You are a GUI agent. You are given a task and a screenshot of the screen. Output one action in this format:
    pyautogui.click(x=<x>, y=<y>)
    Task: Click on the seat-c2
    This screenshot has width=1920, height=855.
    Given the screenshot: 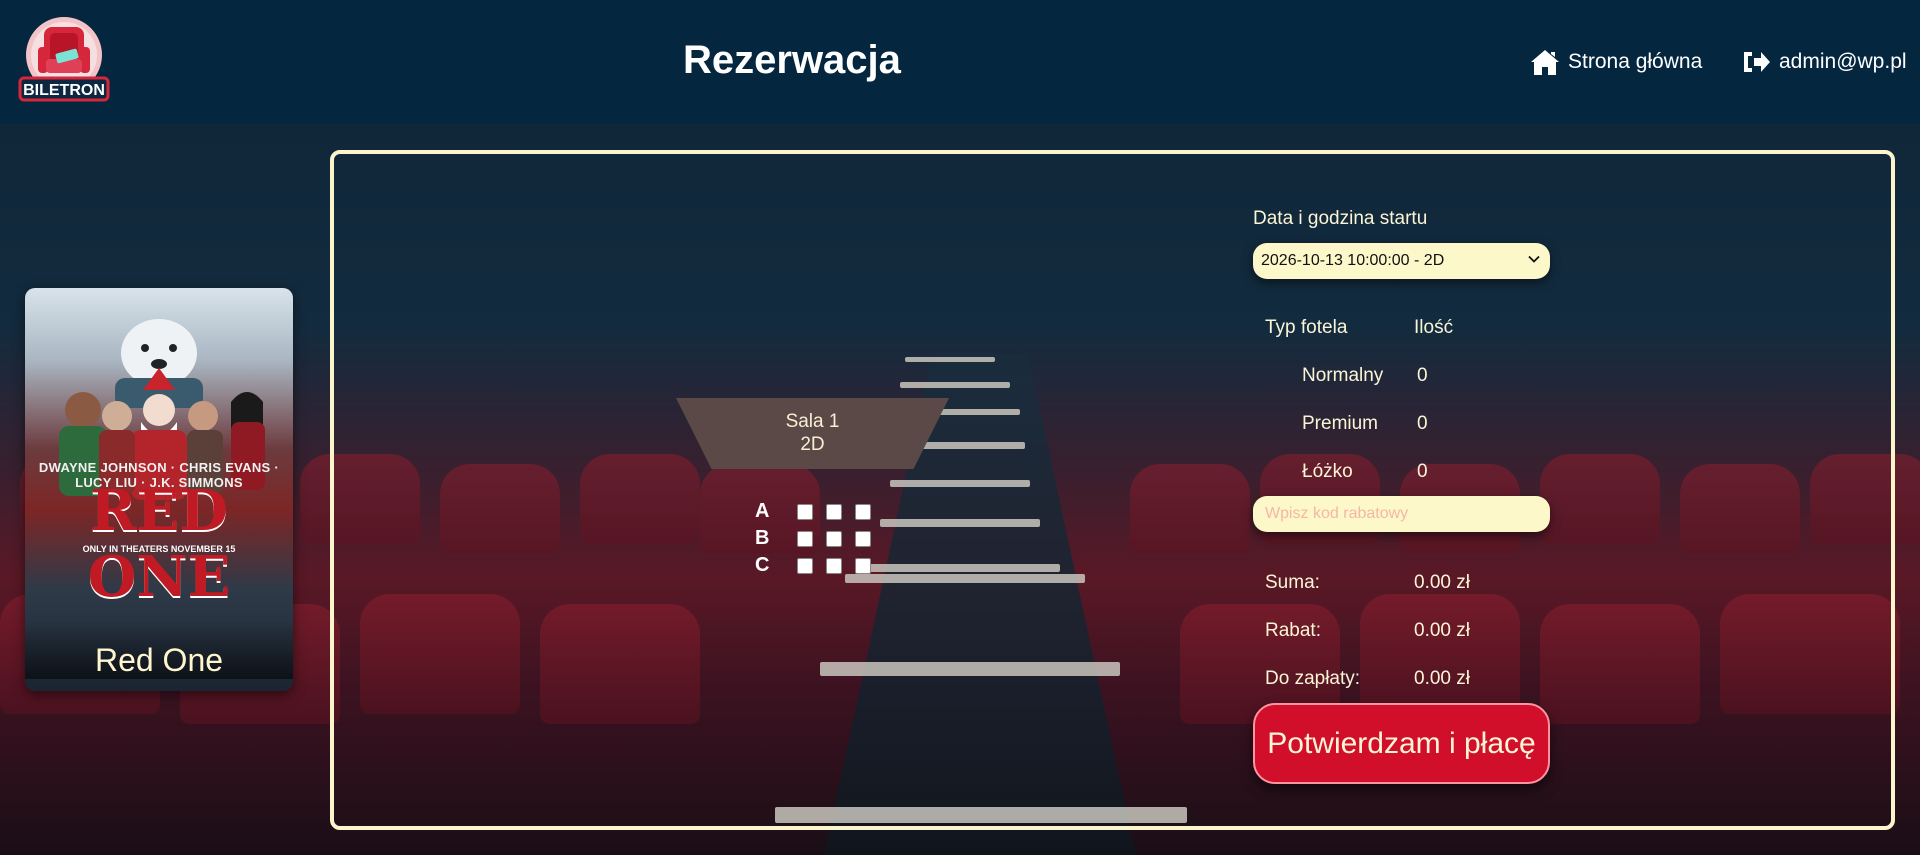 What is the action you would take?
    pyautogui.click(x=834, y=565)
    